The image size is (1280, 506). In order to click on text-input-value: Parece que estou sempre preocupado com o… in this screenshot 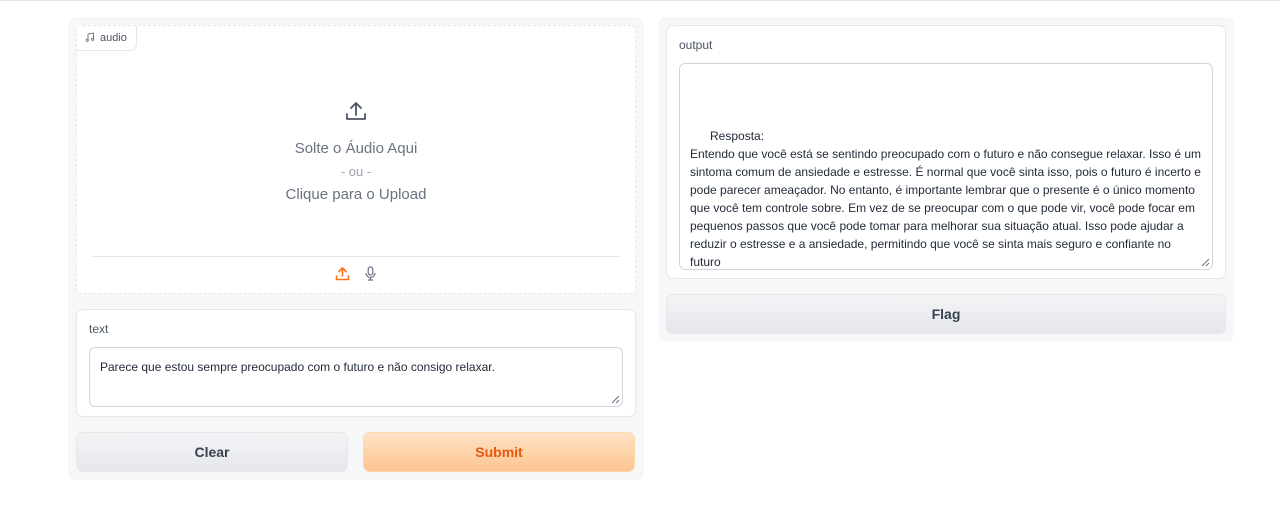, I will do `click(297, 367)`.